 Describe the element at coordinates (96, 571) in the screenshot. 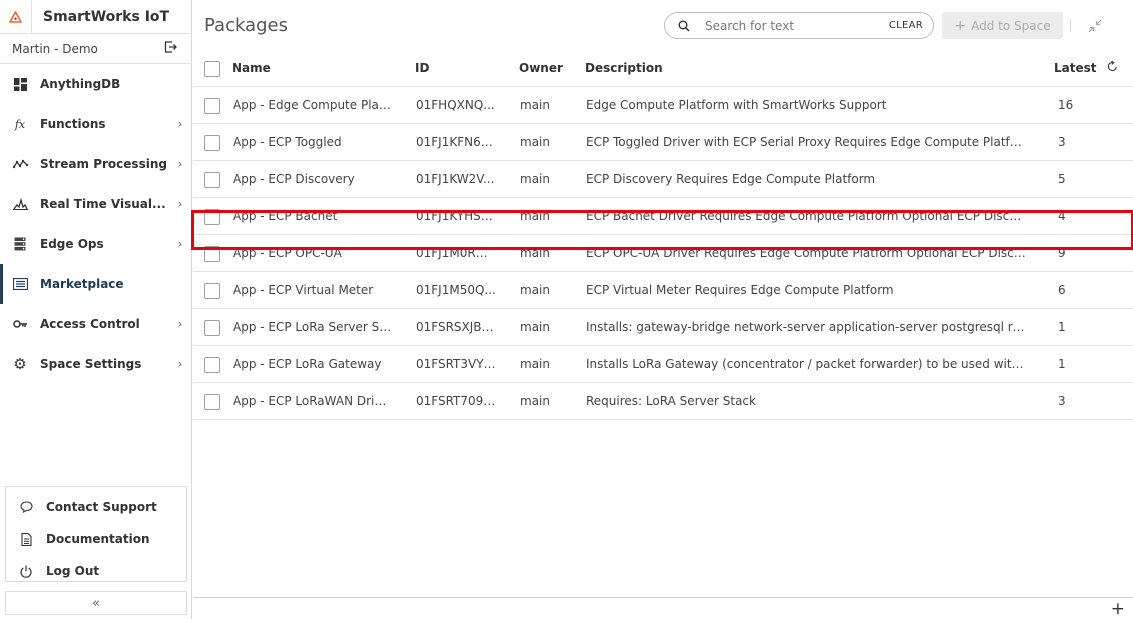

I see `log-out-link: Log Out` at that location.